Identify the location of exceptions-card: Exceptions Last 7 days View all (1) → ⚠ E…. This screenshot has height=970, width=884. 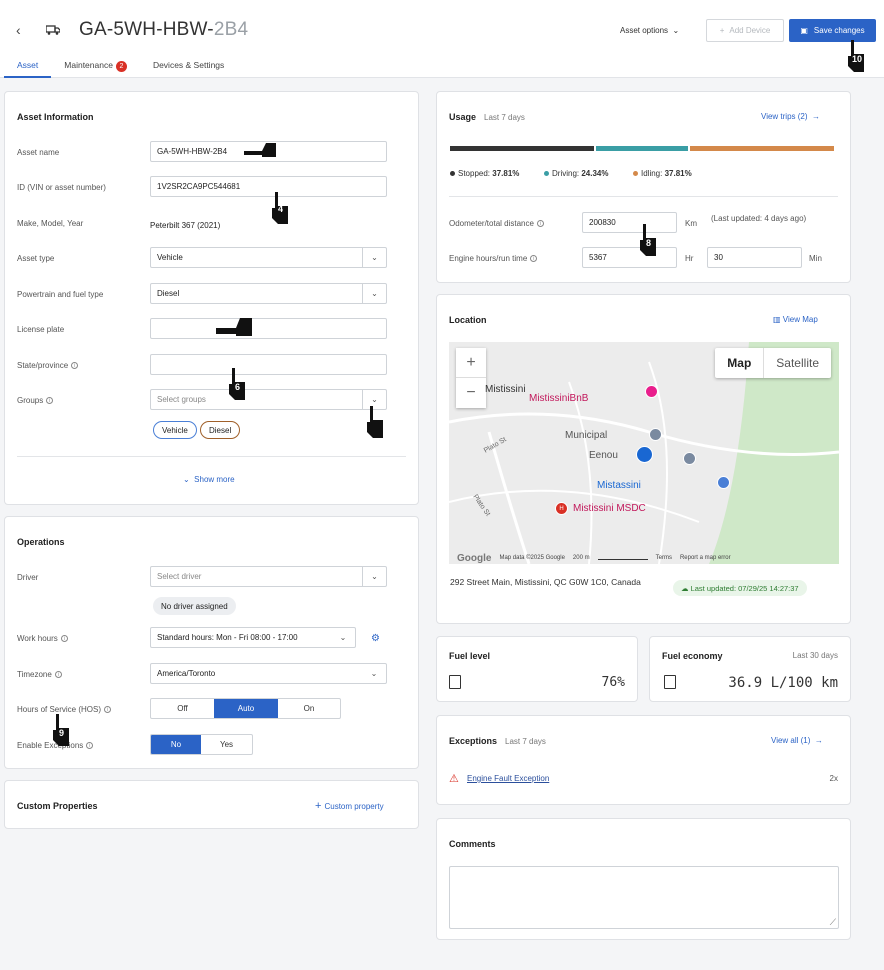
(643, 760).